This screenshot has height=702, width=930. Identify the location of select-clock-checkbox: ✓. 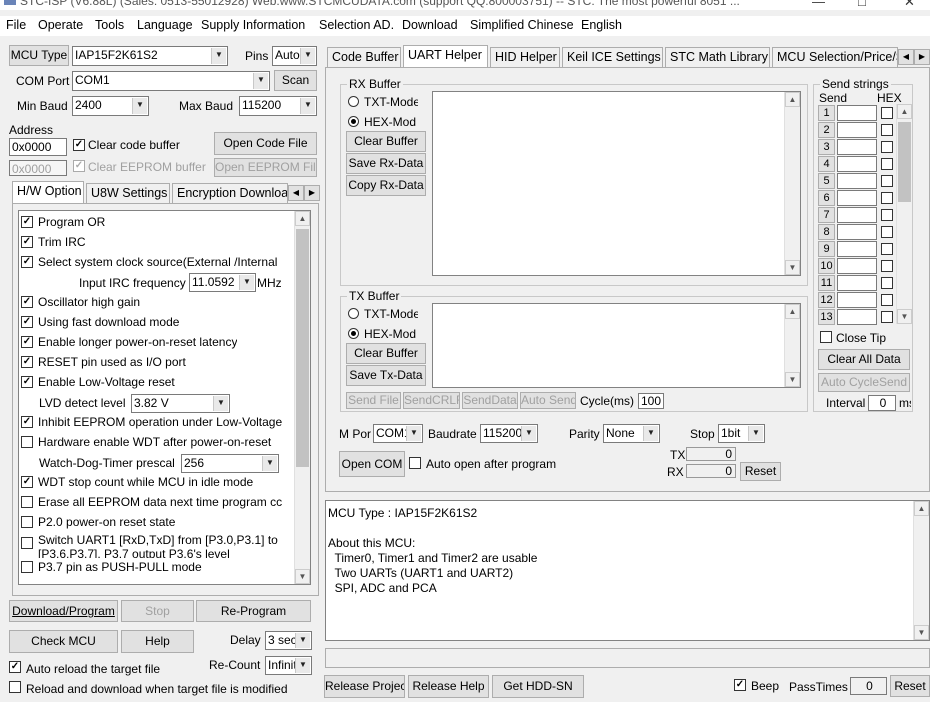
(27, 262).